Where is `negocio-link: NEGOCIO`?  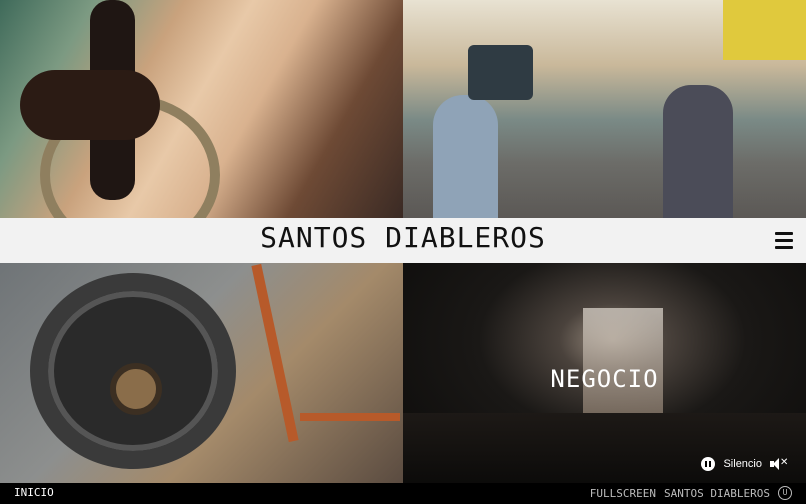
negocio-link: NEGOCIO is located at coordinates (604, 379).